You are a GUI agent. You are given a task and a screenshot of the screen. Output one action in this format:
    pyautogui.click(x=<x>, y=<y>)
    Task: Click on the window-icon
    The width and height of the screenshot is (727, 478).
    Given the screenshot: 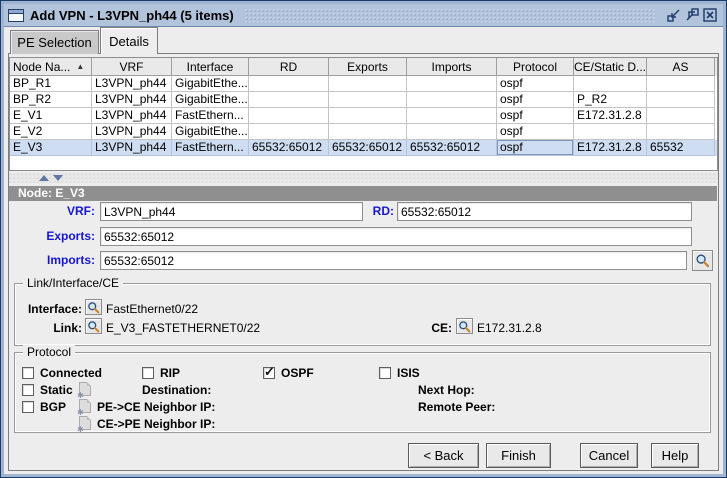 What is the action you would take?
    pyautogui.click(x=16, y=15)
    